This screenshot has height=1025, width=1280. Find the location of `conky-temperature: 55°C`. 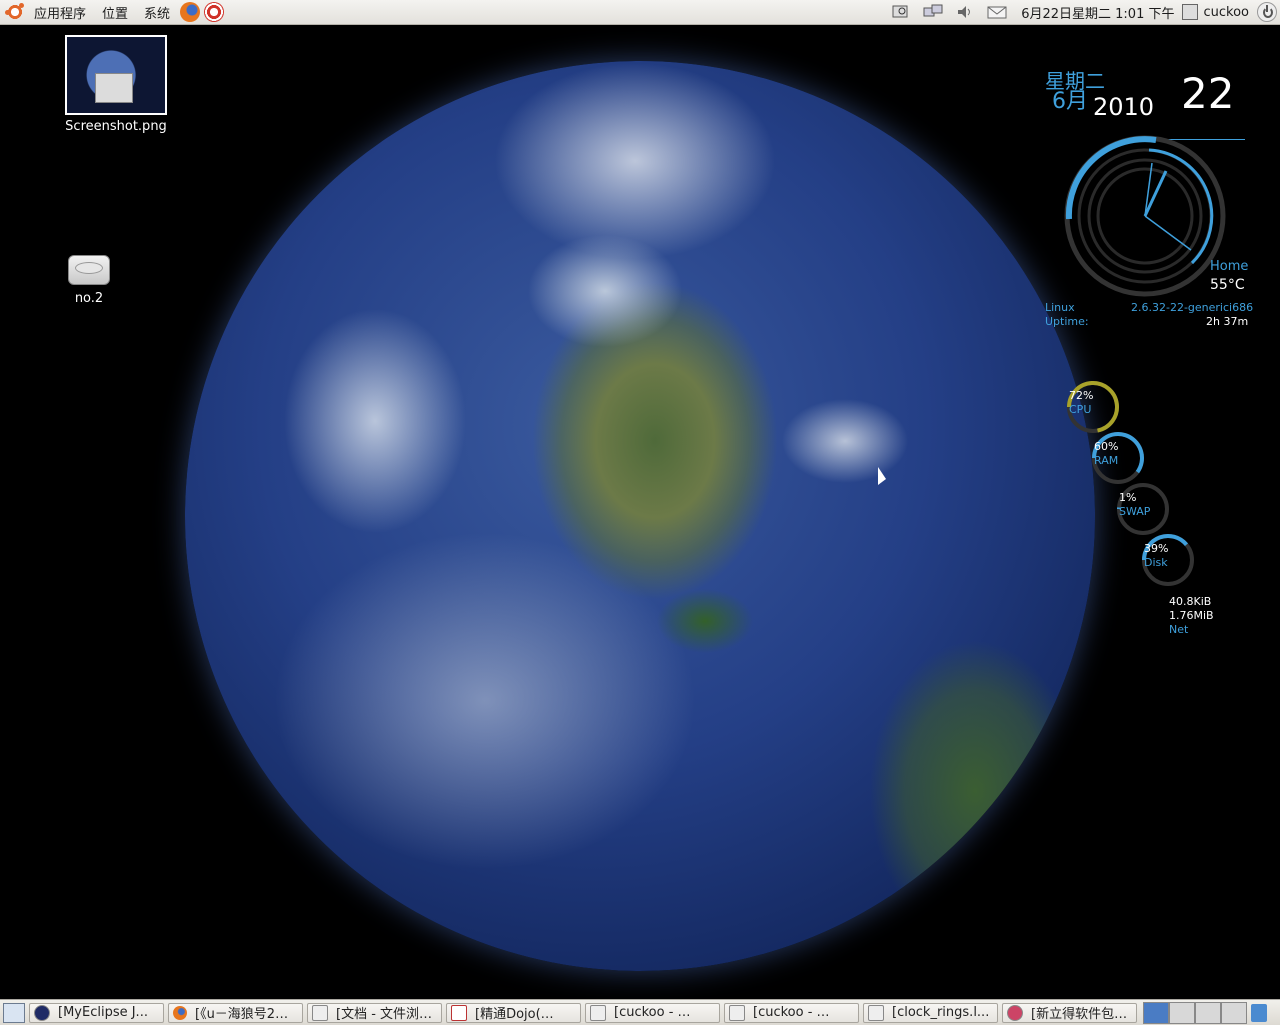

conky-temperature: 55°C is located at coordinates (1227, 285).